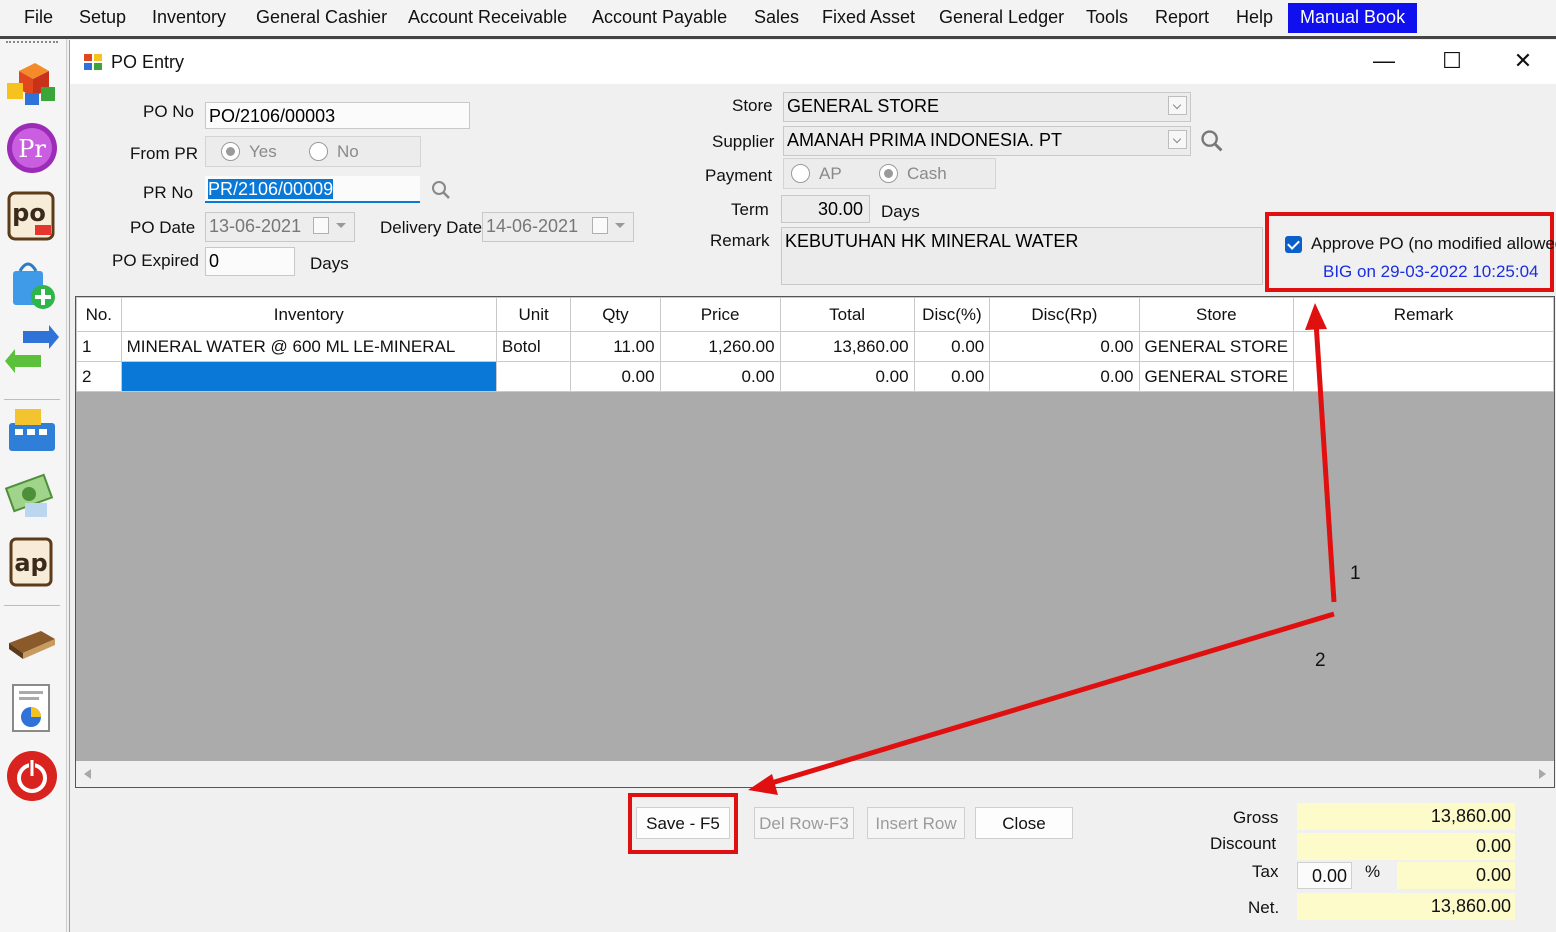 The height and width of the screenshot is (932, 1556). Describe the element at coordinates (32, 640) in the screenshot. I see `book-icon` at that location.